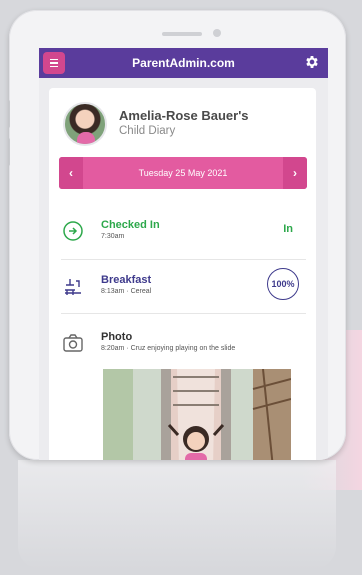  I want to click on checked-in-status: In, so click(288, 229).